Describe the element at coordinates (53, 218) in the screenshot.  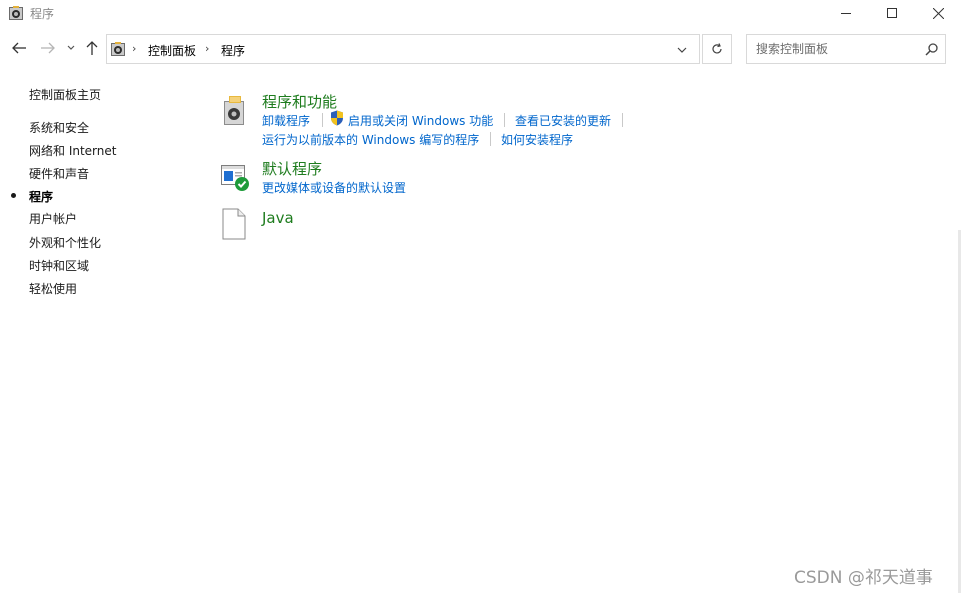
I see `sidebar-item-user-accounts: 用户帐户` at that location.